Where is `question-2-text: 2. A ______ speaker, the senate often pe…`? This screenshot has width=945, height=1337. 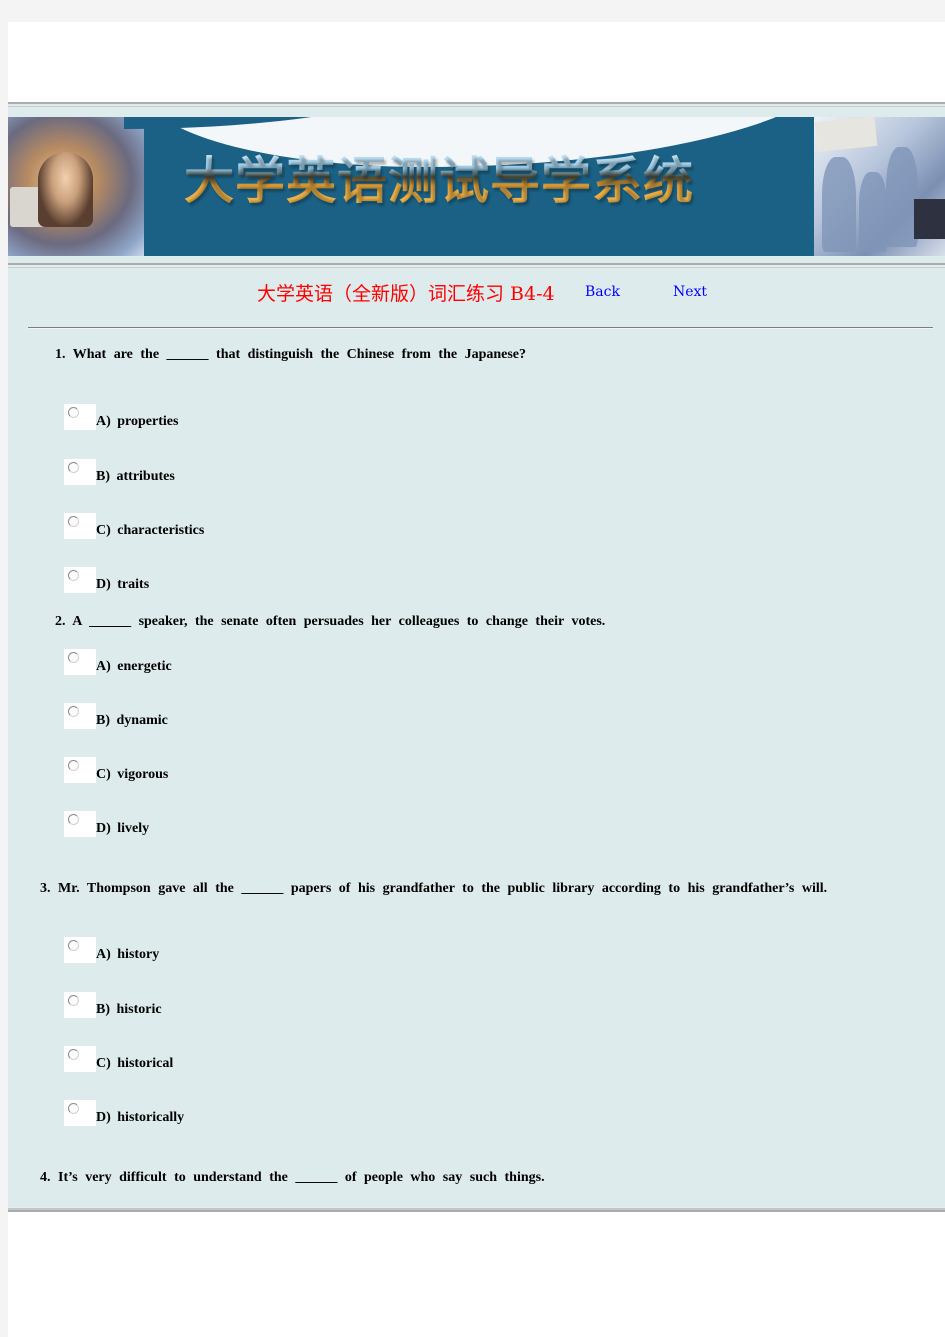
question-2-text: 2. A ______ speaker, the senate often pe… is located at coordinates (330, 621).